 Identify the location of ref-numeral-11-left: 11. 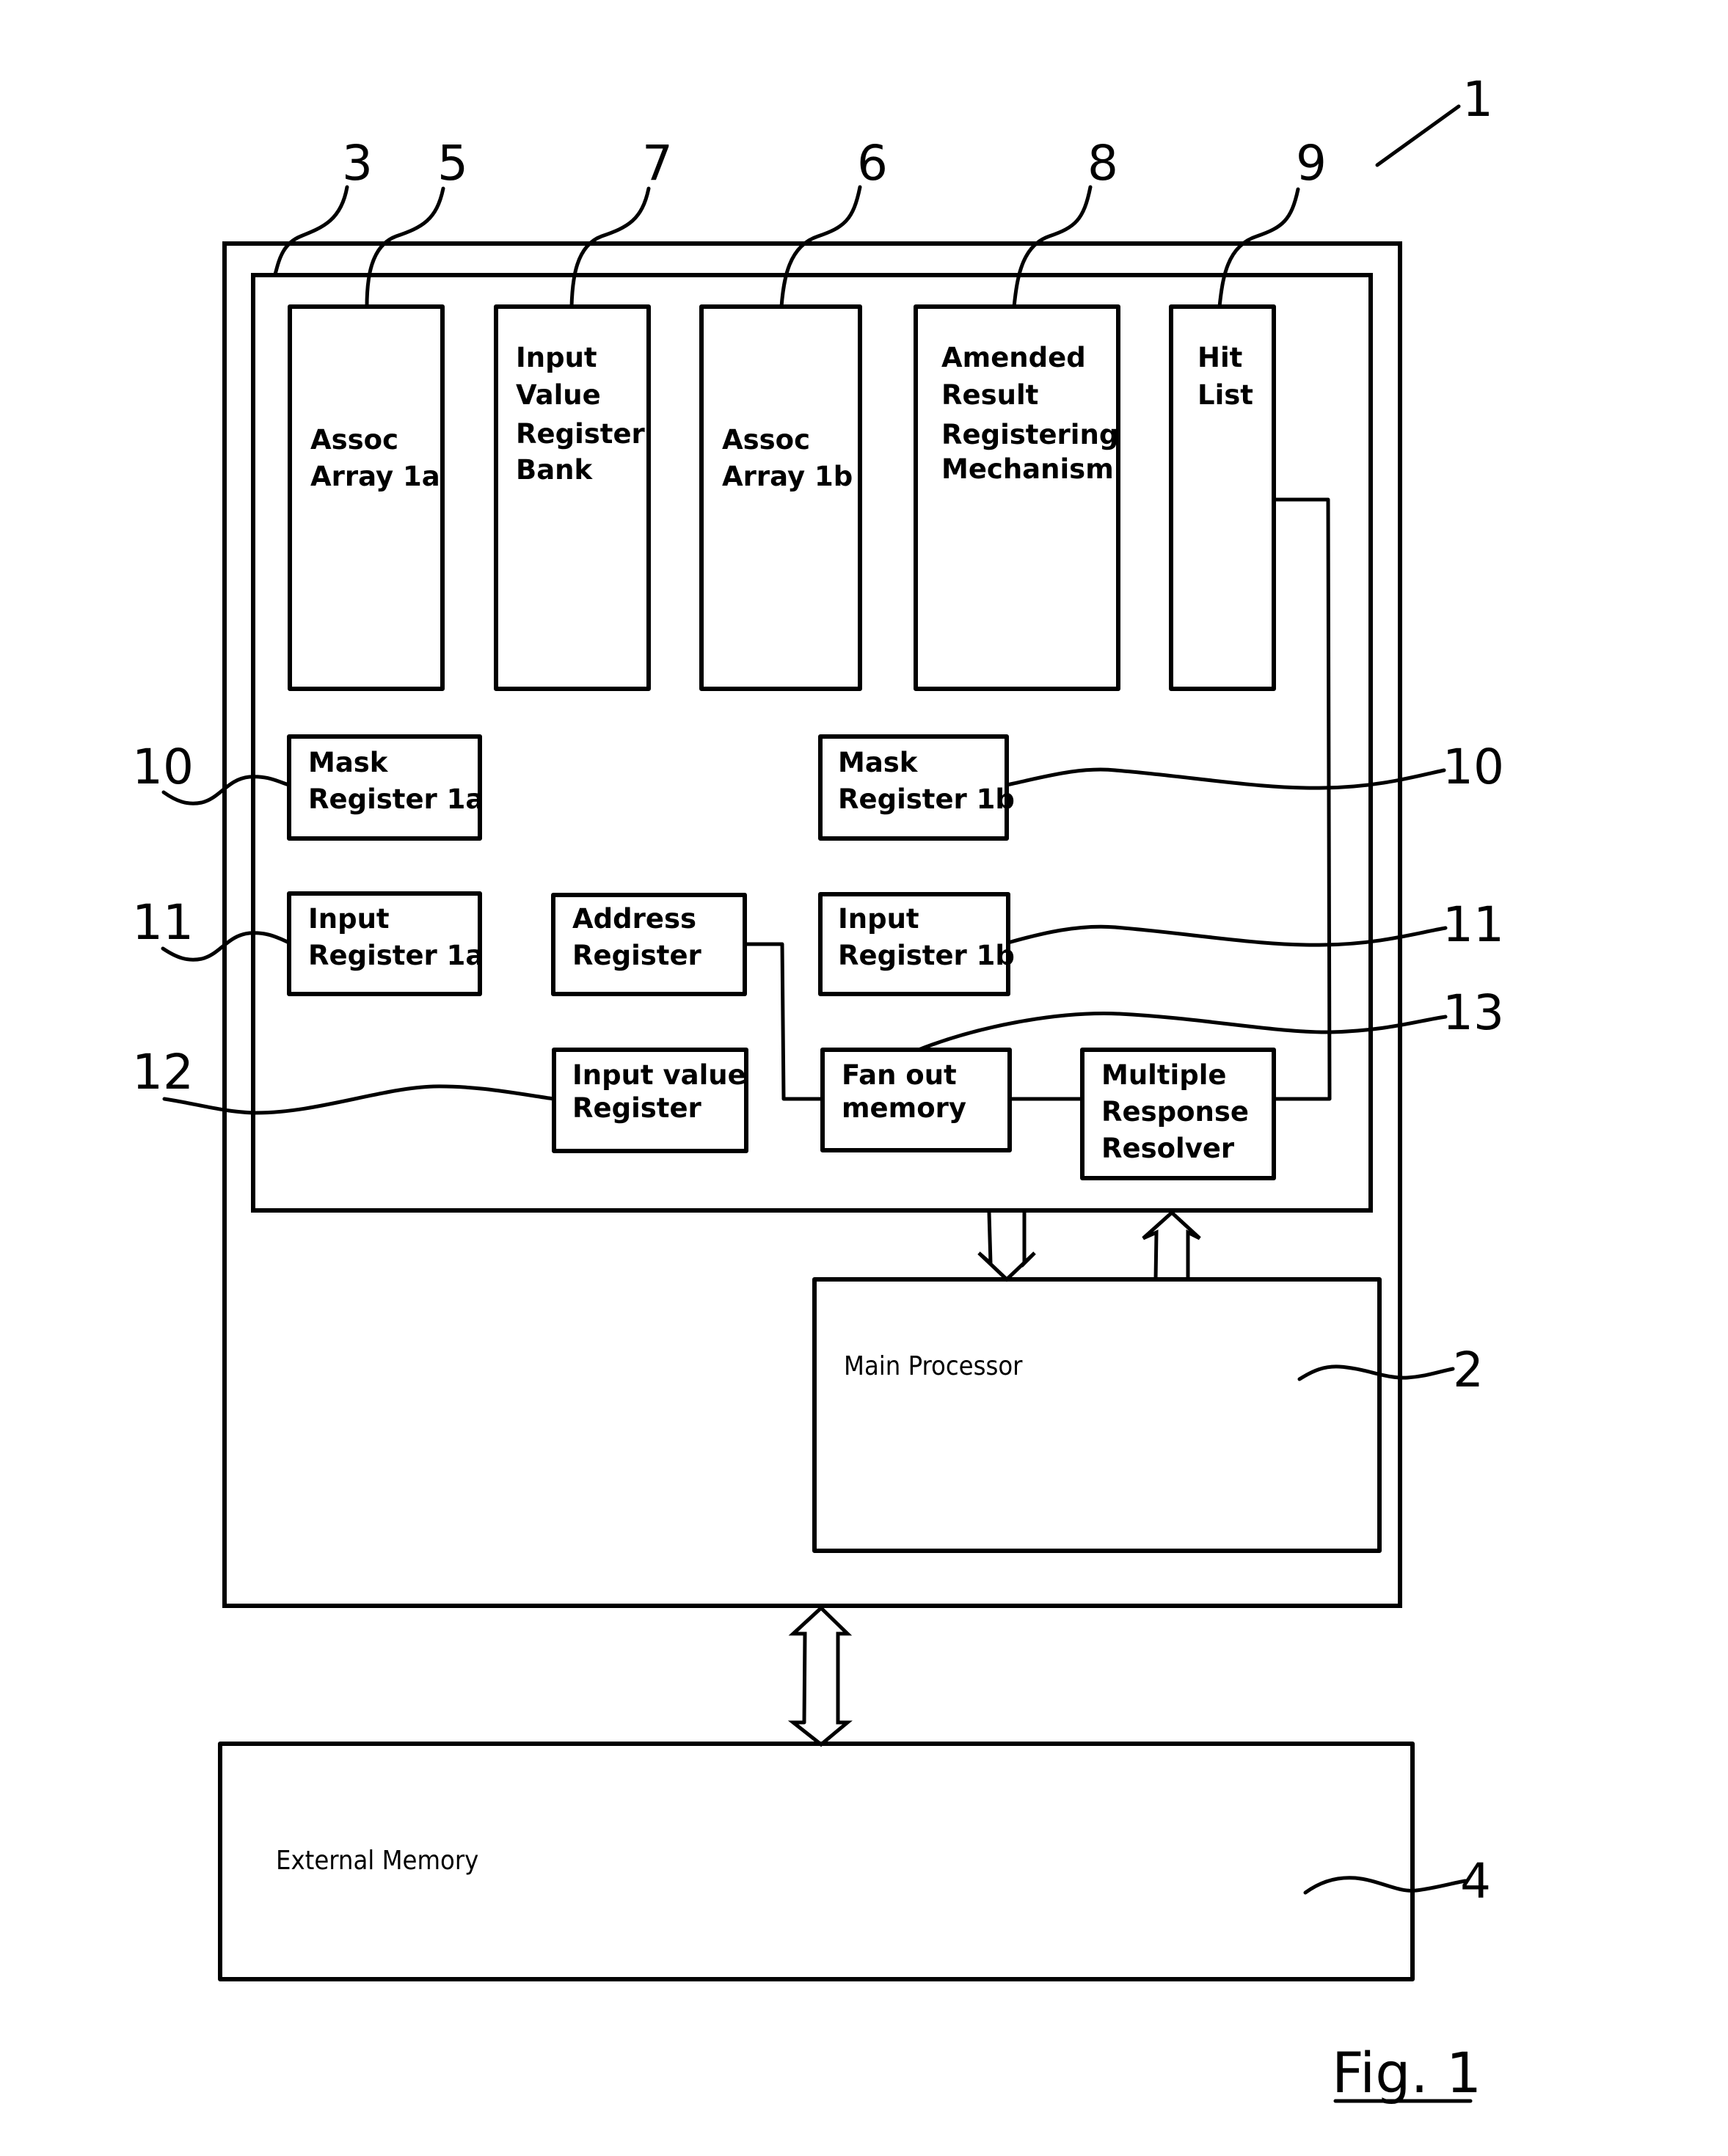
(163, 922).